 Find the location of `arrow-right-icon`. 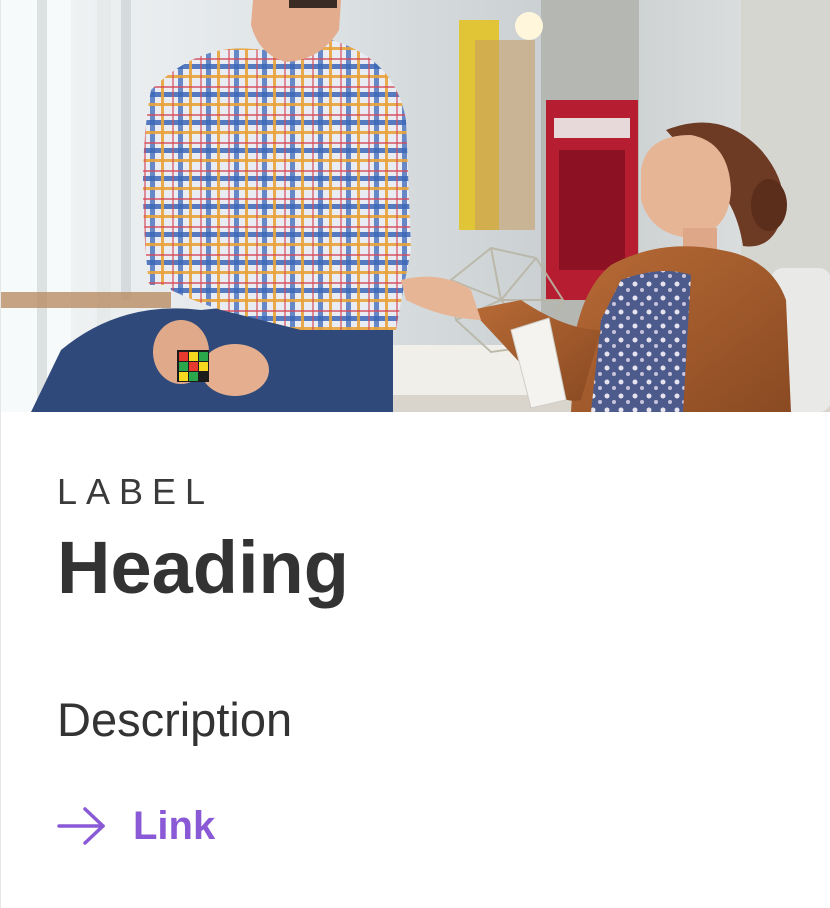

arrow-right-icon is located at coordinates (81, 826).